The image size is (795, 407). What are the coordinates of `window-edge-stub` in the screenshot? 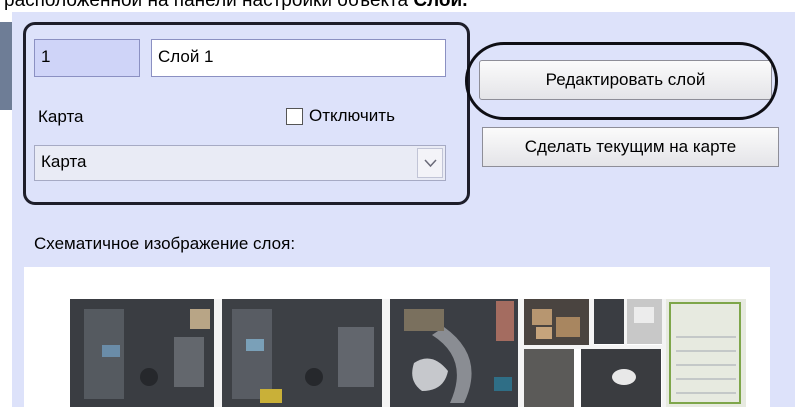 It's located at (6, 66).